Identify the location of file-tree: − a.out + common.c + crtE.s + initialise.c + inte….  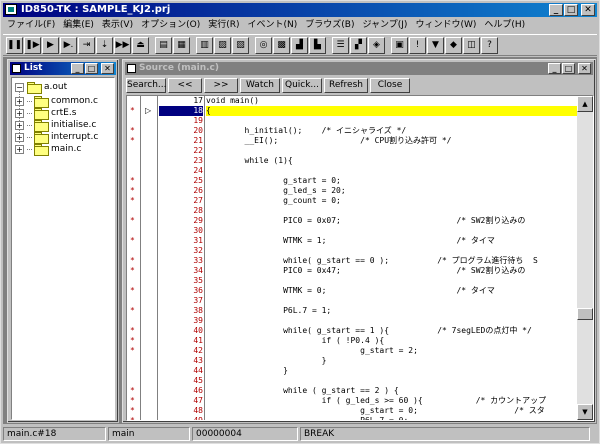
(63, 248).